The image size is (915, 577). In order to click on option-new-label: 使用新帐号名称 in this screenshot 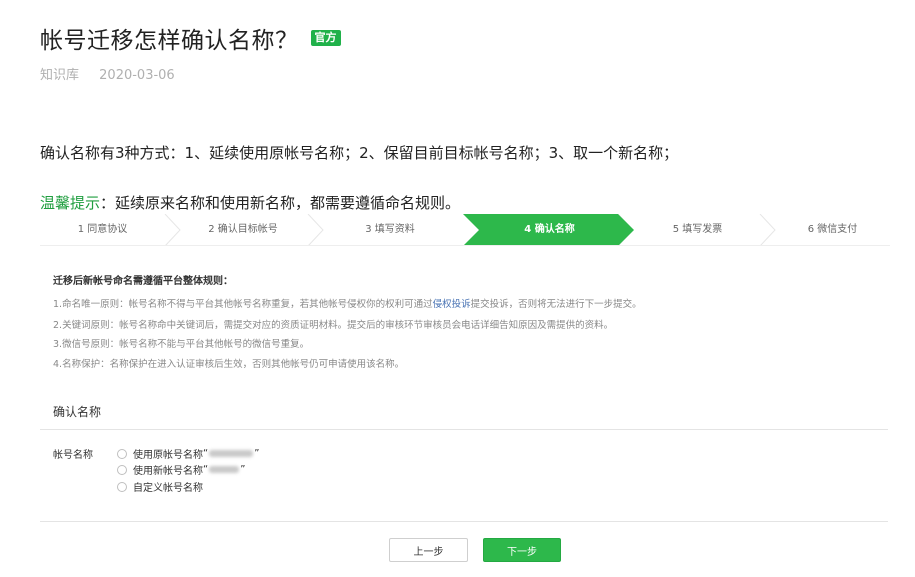, I will do `click(168, 471)`.